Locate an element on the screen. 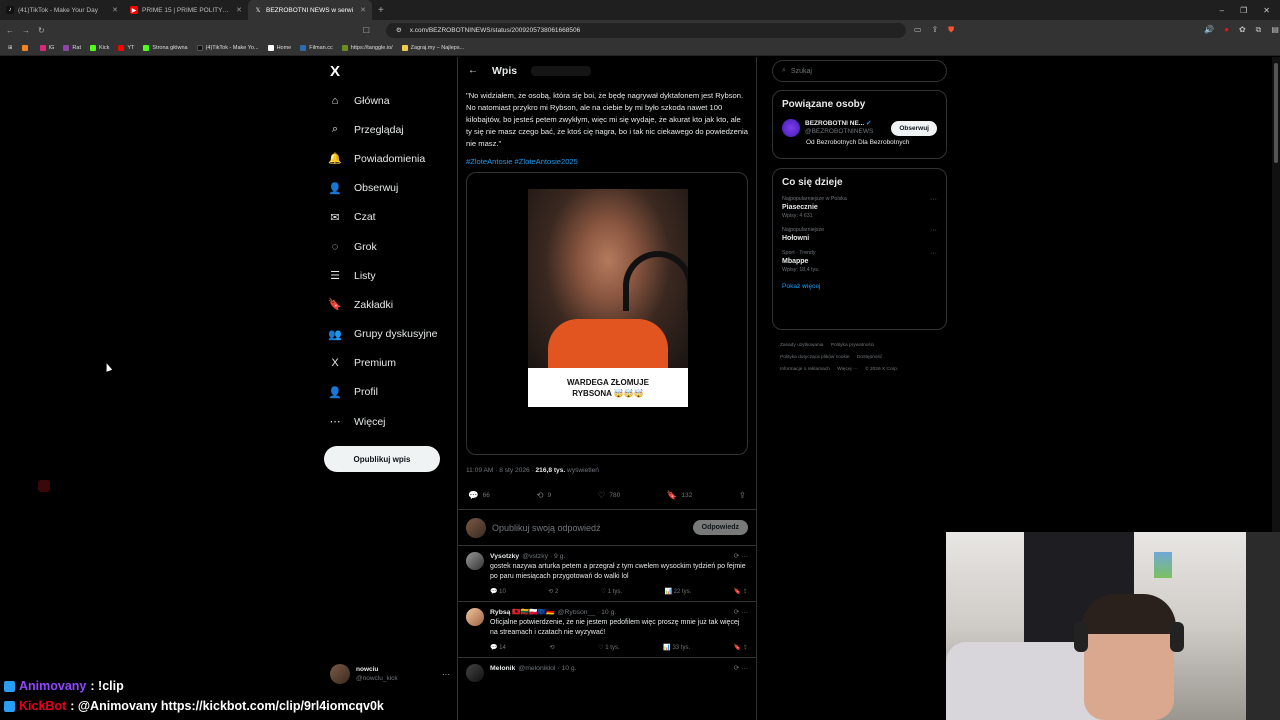 This screenshot has height=720, width=1280. bookmark-item: Filman.cc is located at coordinates (316, 47).